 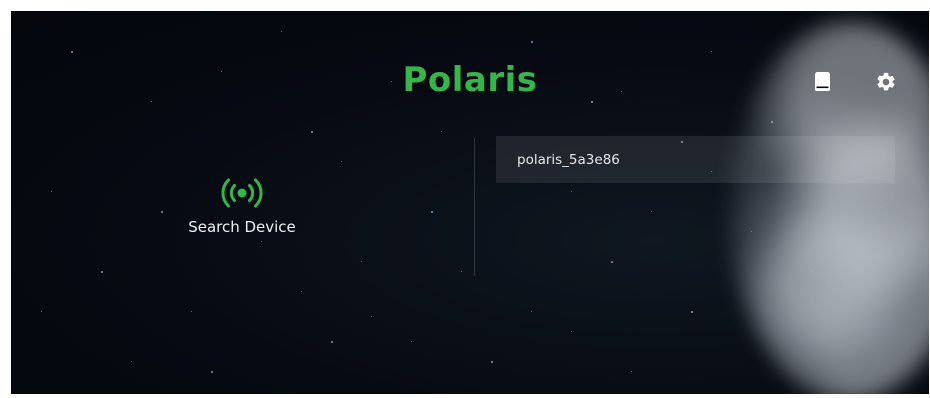 I want to click on device-list-item: polaris_5a3e86, so click(x=695, y=159).